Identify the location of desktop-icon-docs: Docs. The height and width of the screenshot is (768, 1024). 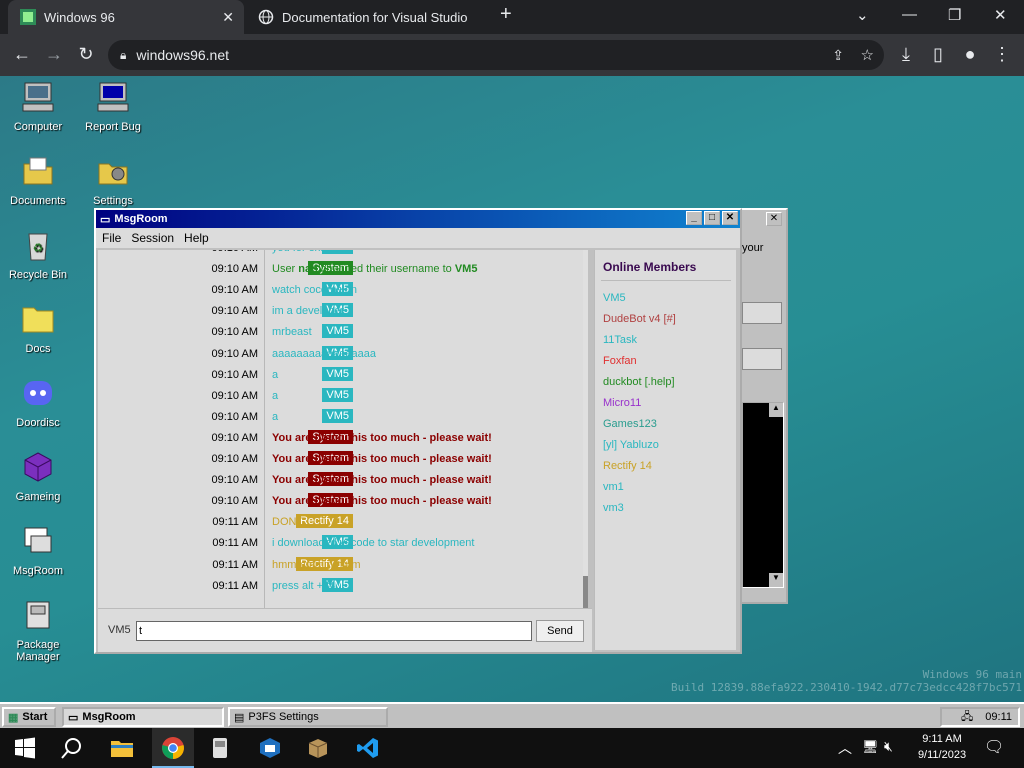
(38, 328).